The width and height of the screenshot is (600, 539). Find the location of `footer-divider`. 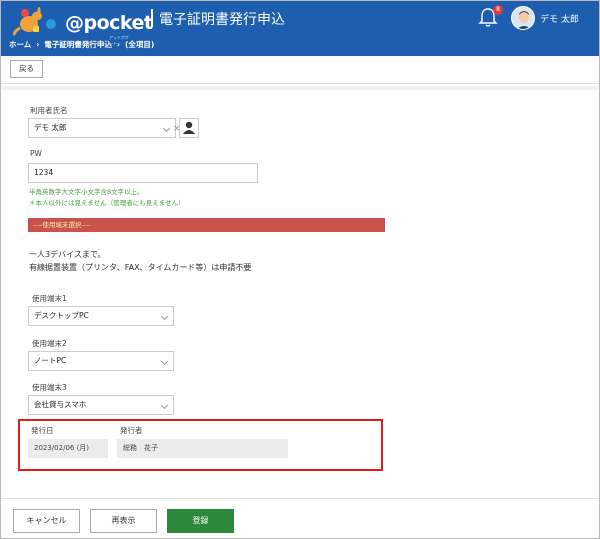

footer-divider is located at coordinates (300, 498).